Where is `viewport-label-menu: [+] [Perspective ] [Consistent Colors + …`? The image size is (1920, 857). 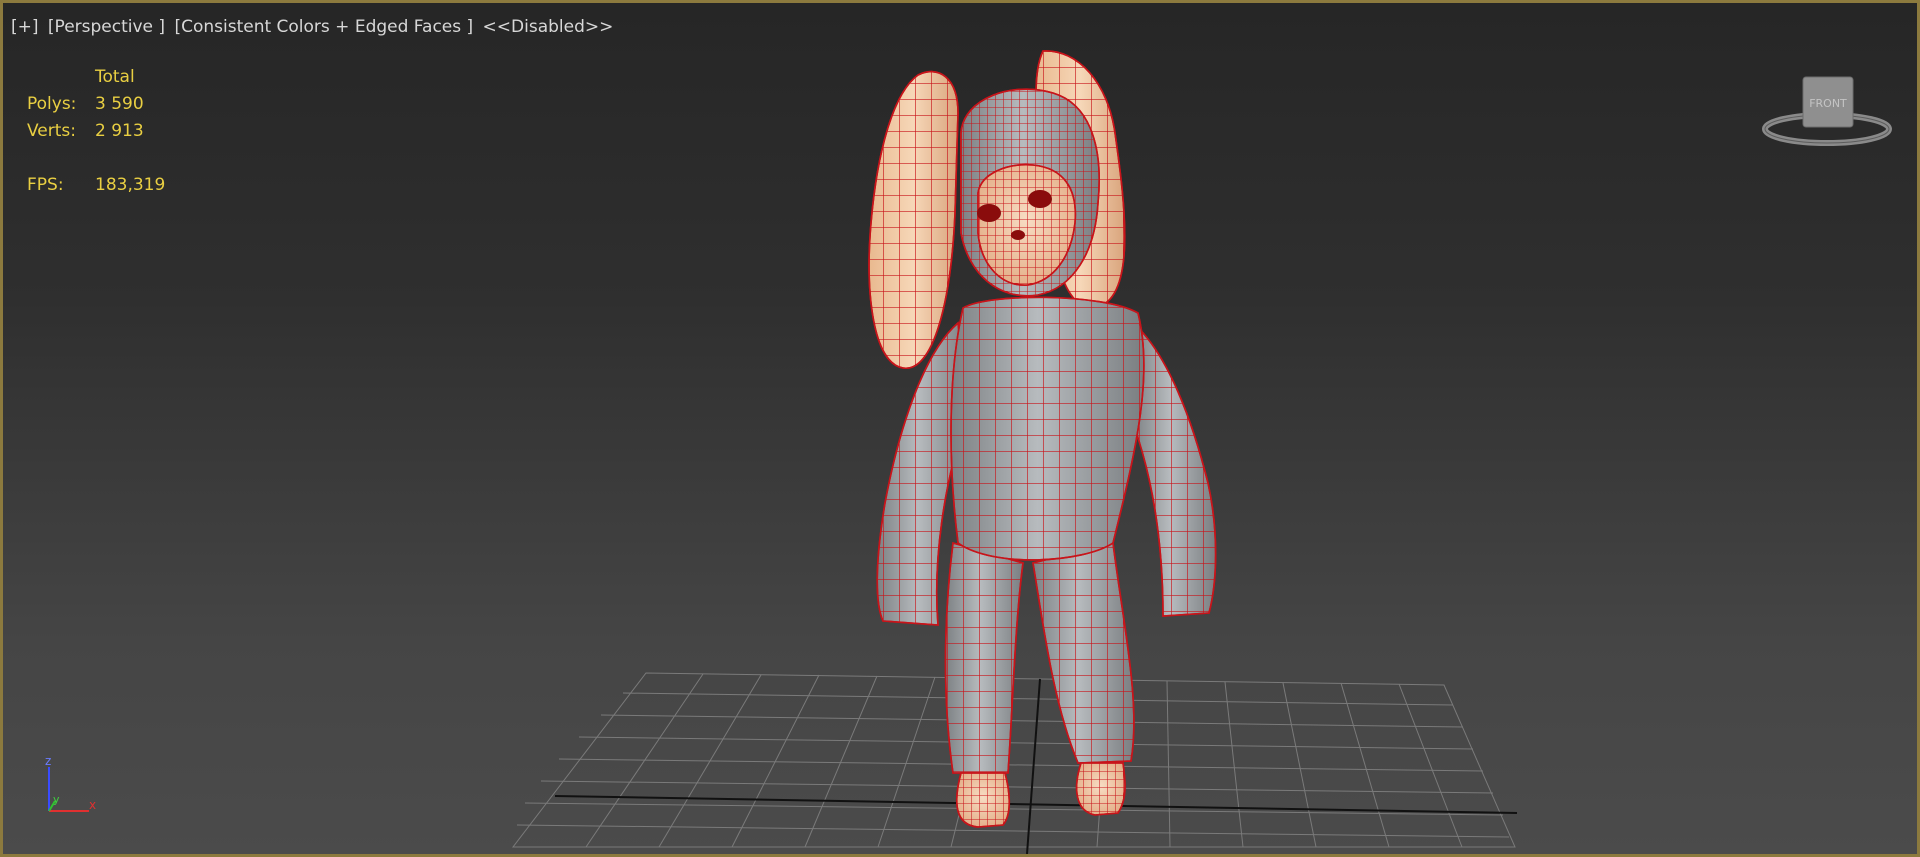
viewport-label-menu: [+] [Perspective ] [Consistent Colors + … is located at coordinates (314, 27).